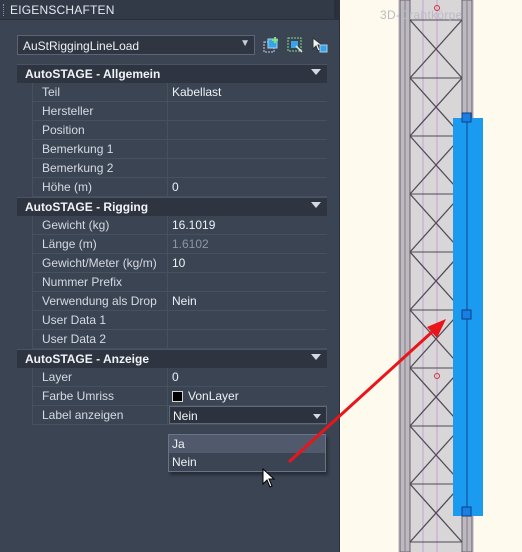 This screenshot has width=522, height=552. I want to click on property-value: 10, so click(248, 263).